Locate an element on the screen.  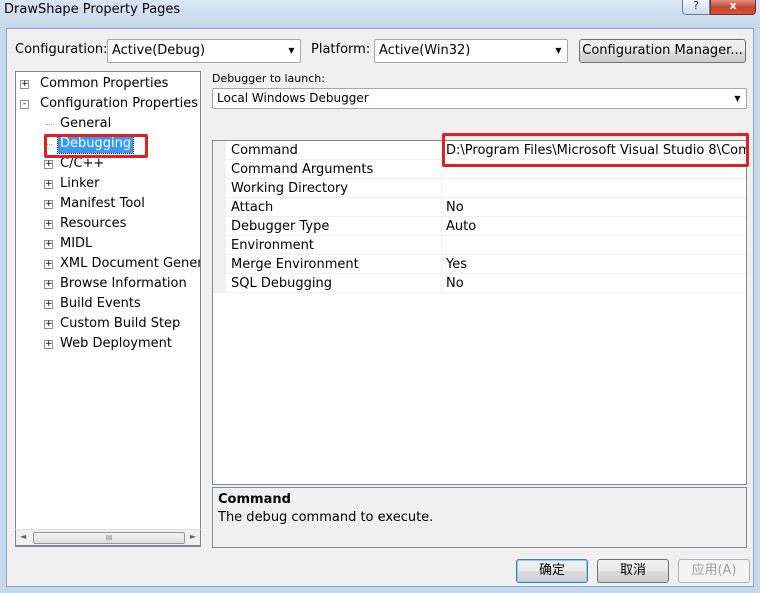
scroll-right-icon: ► is located at coordinates (193, 536).